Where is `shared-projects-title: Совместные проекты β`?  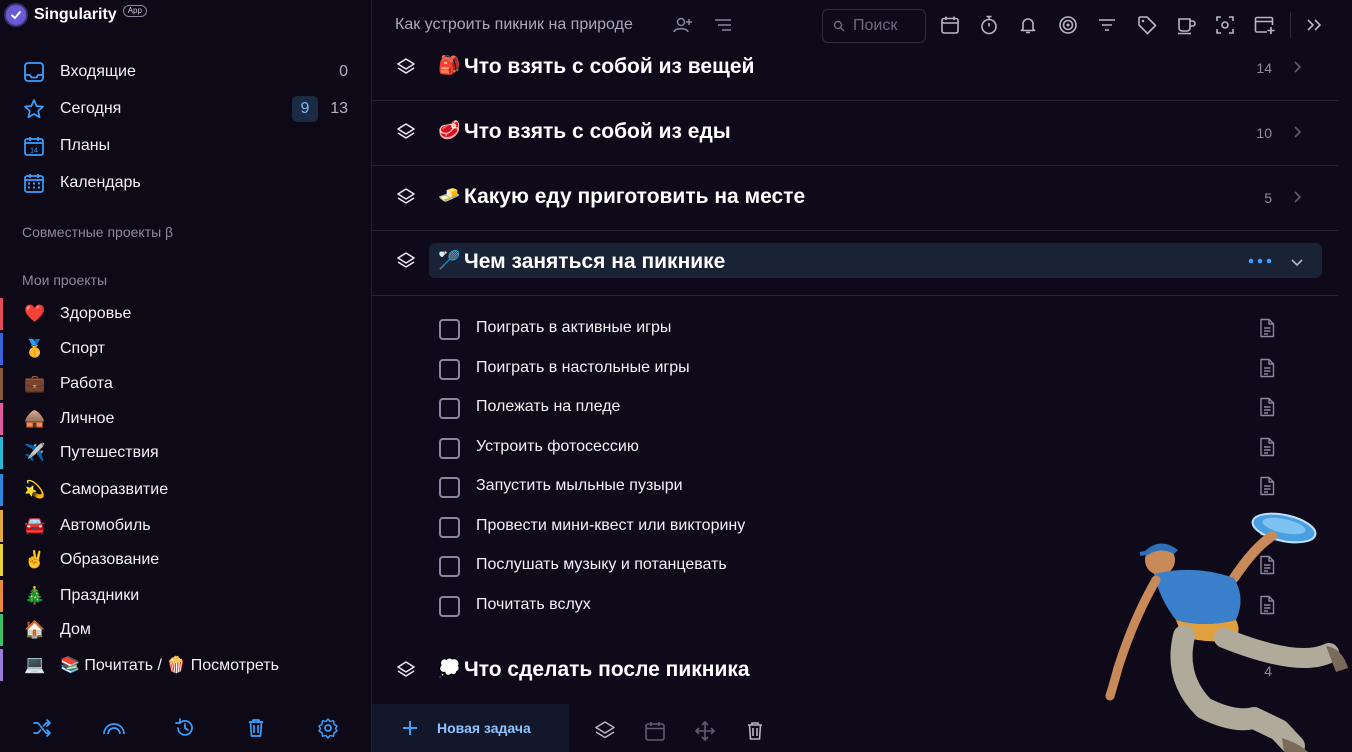 shared-projects-title: Совместные проекты β is located at coordinates (97, 232).